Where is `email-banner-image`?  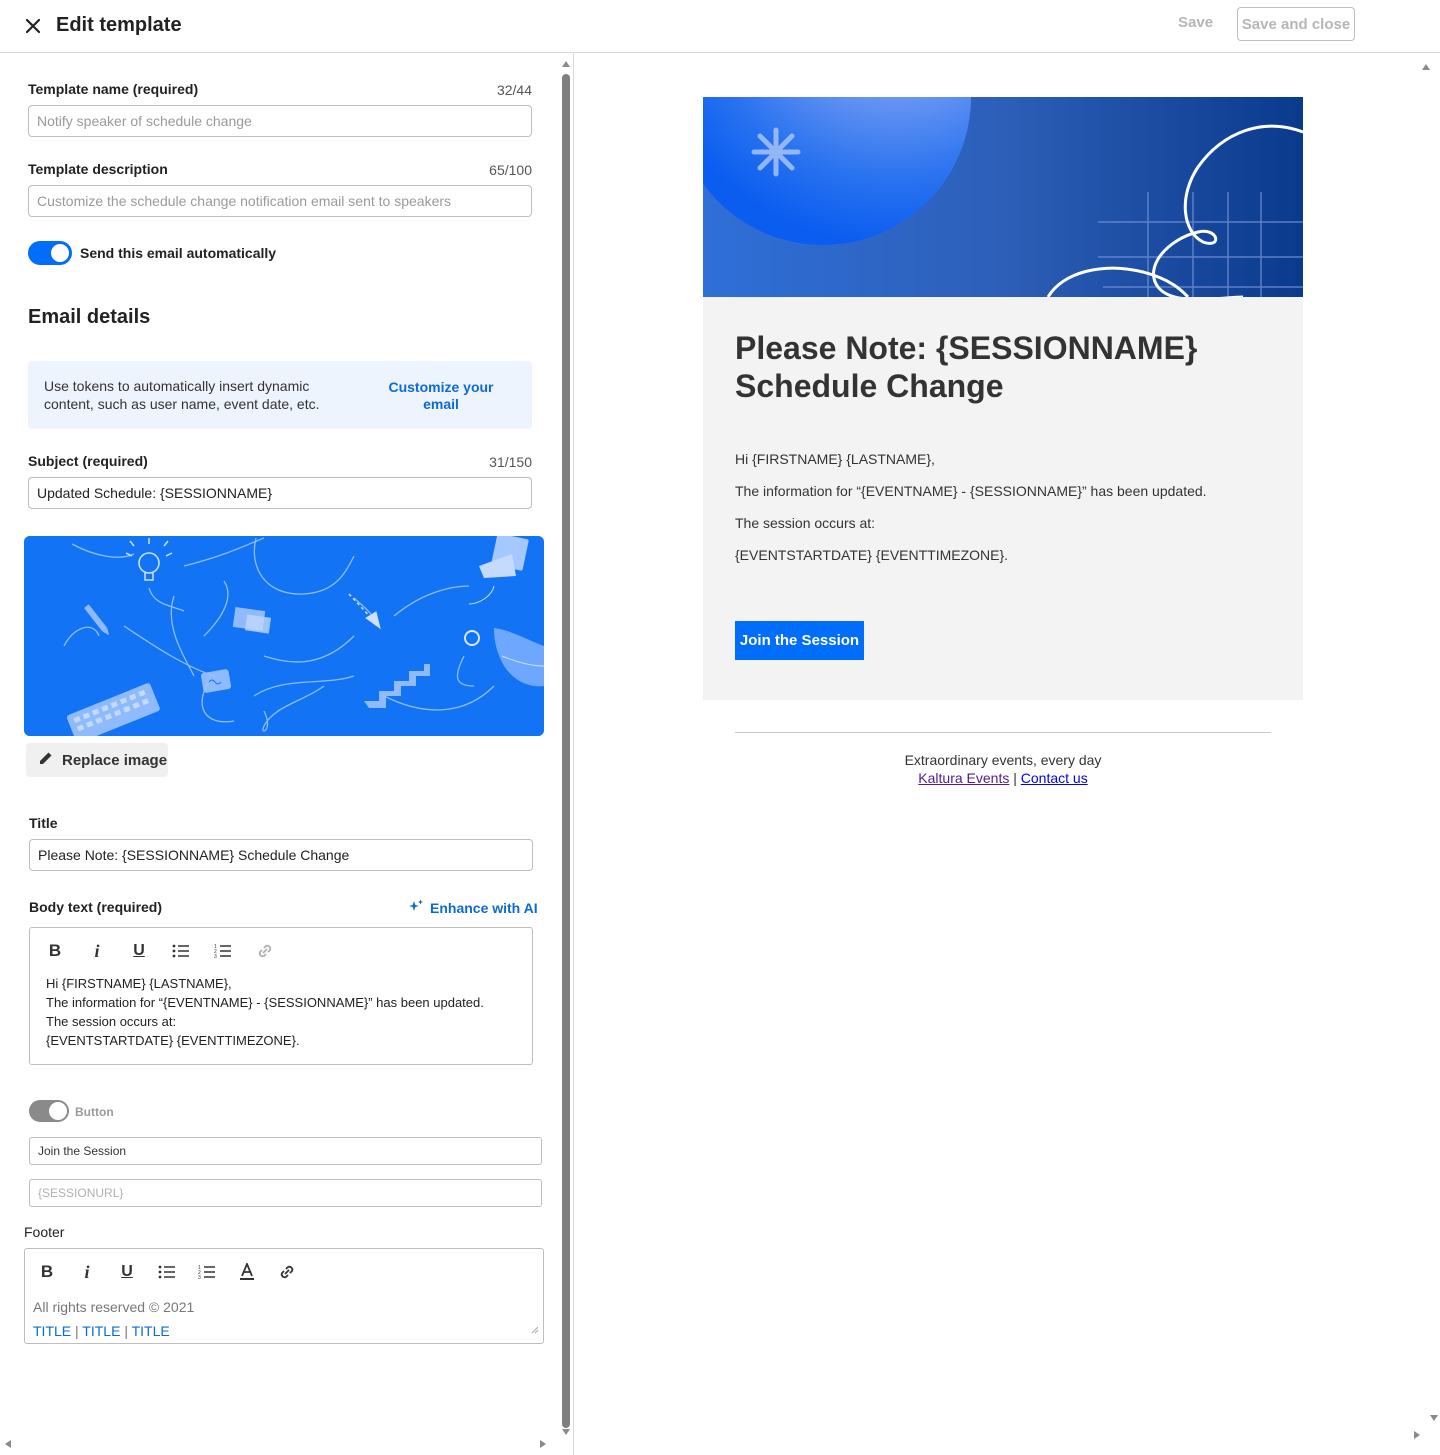 email-banner-image is located at coordinates (1003, 197).